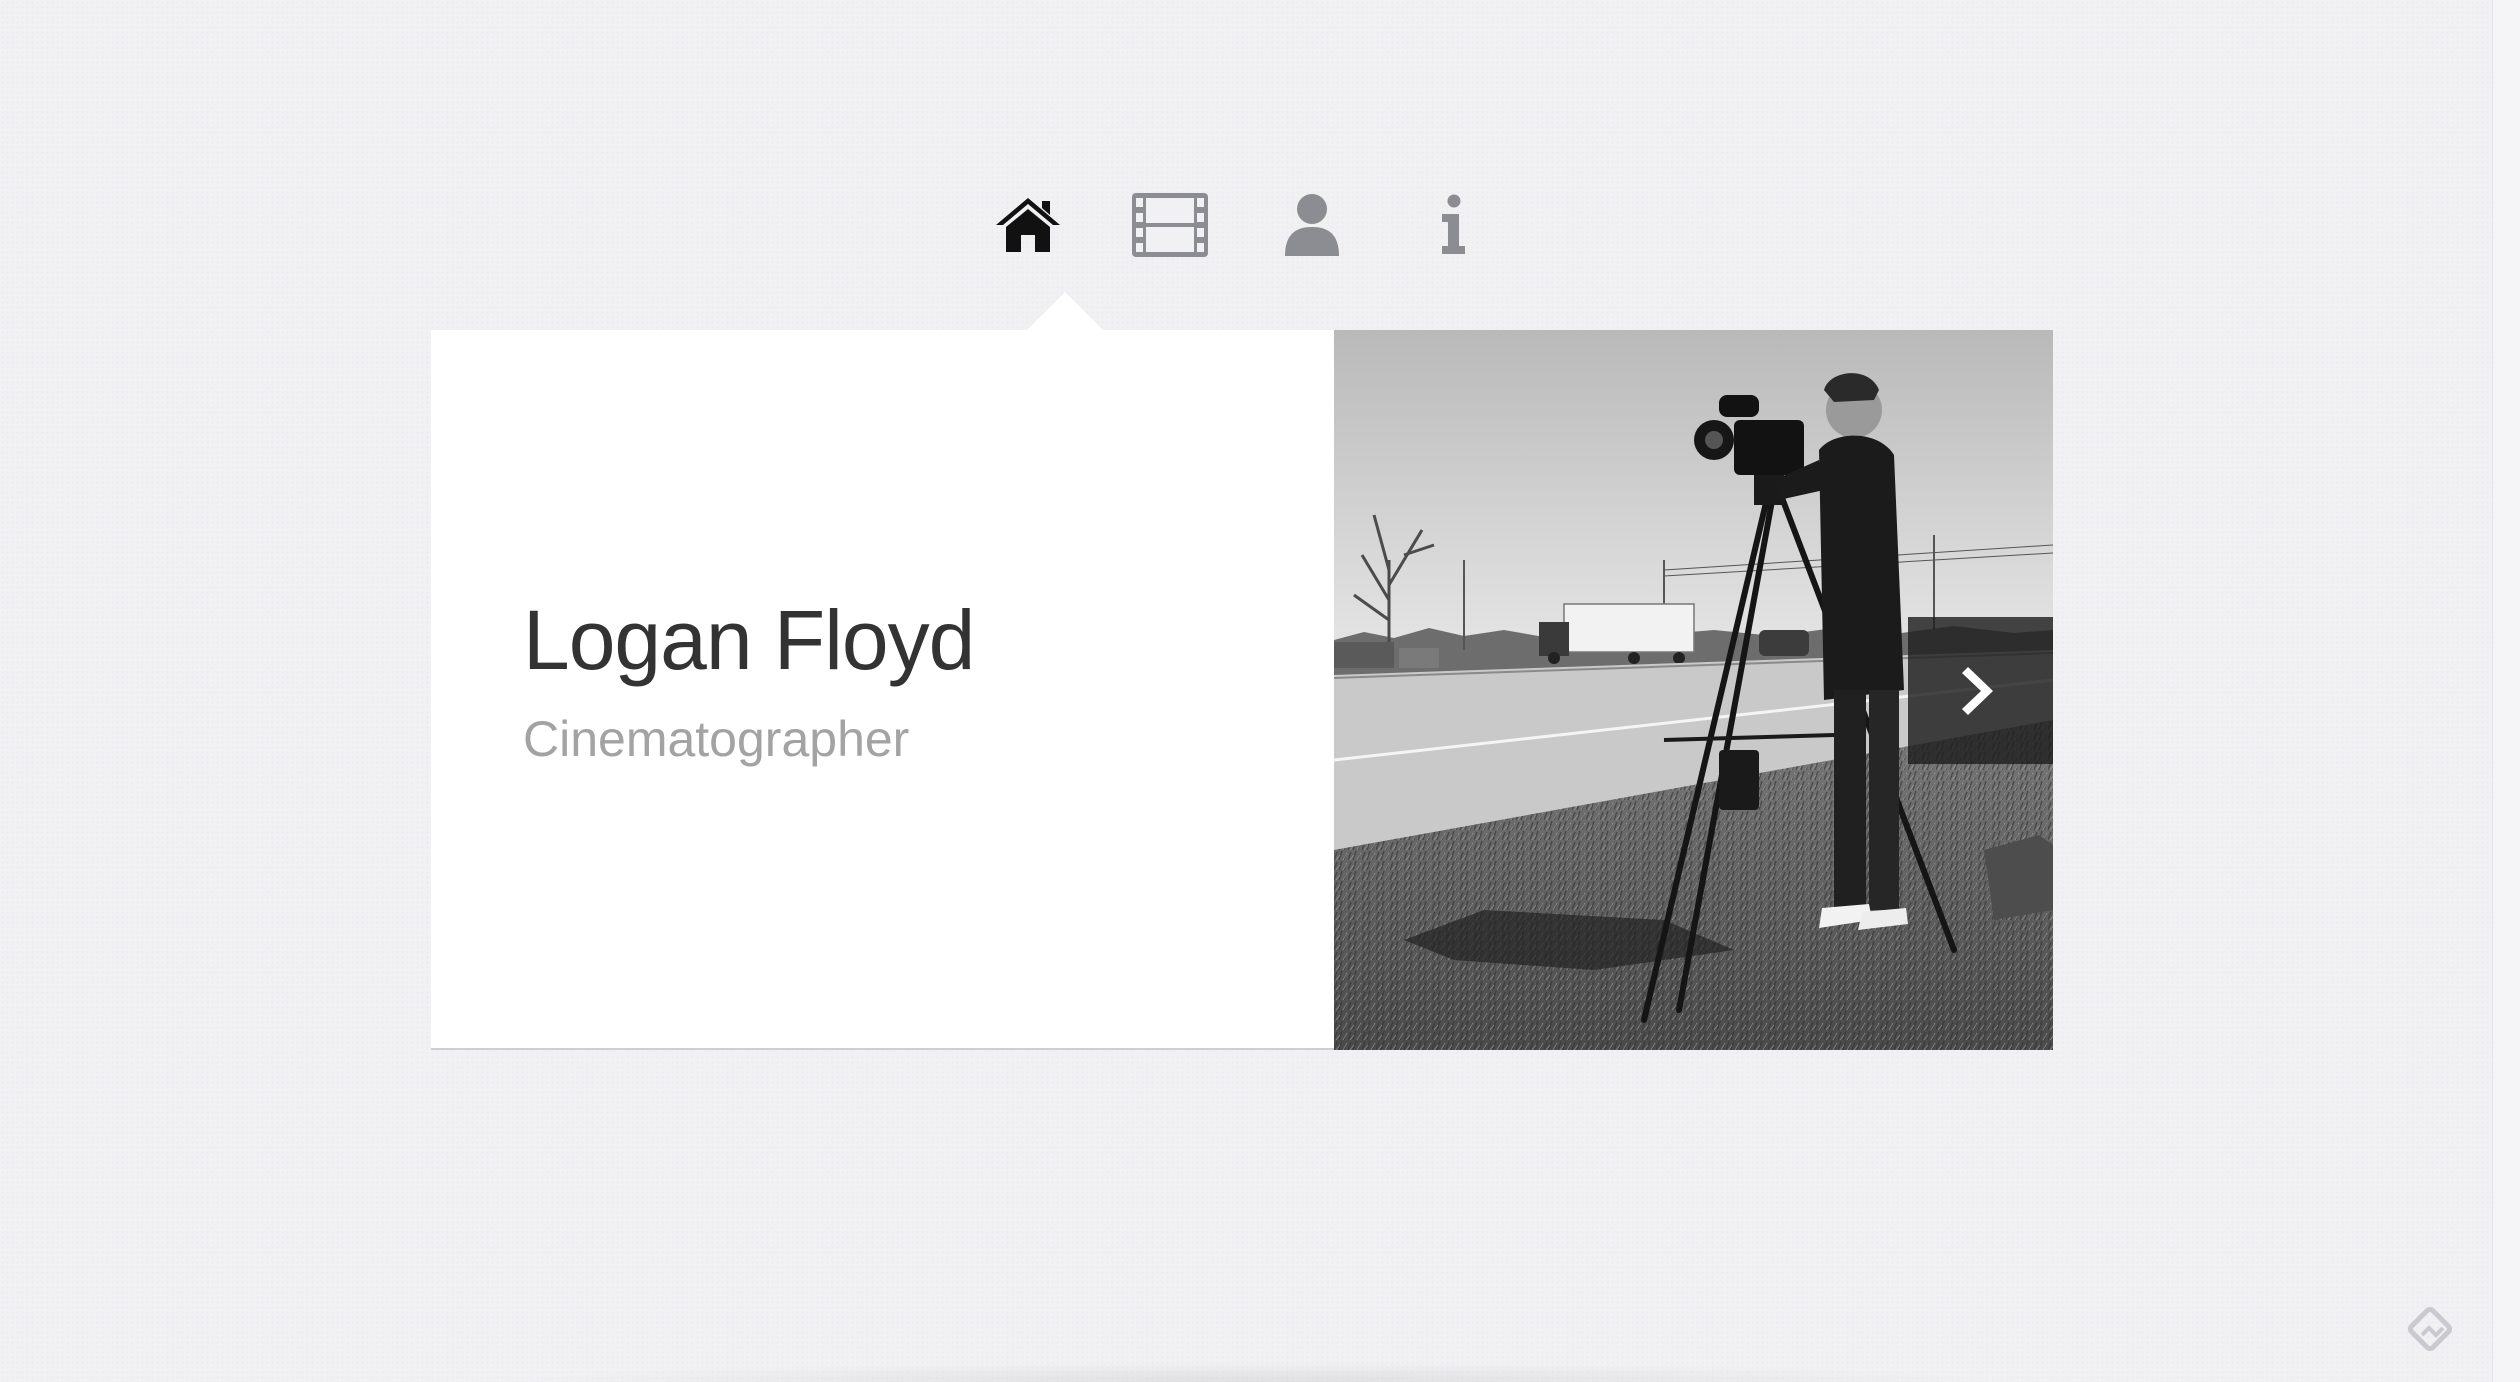  What do you see at coordinates (716, 739) in the screenshot?
I see `profile-role: Cinematographer` at bounding box center [716, 739].